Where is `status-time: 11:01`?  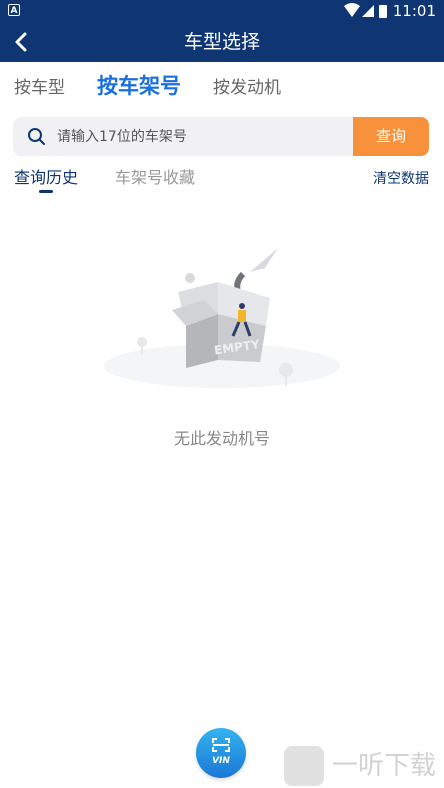 status-time: 11:01 is located at coordinates (414, 11).